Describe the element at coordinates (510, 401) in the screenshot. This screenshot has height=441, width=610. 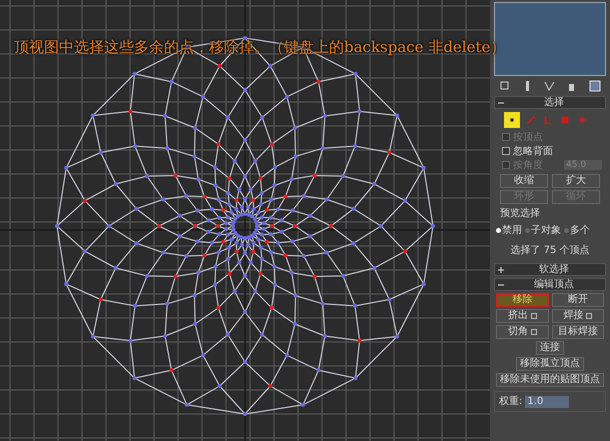
I see `weight-label: 权重:` at that location.